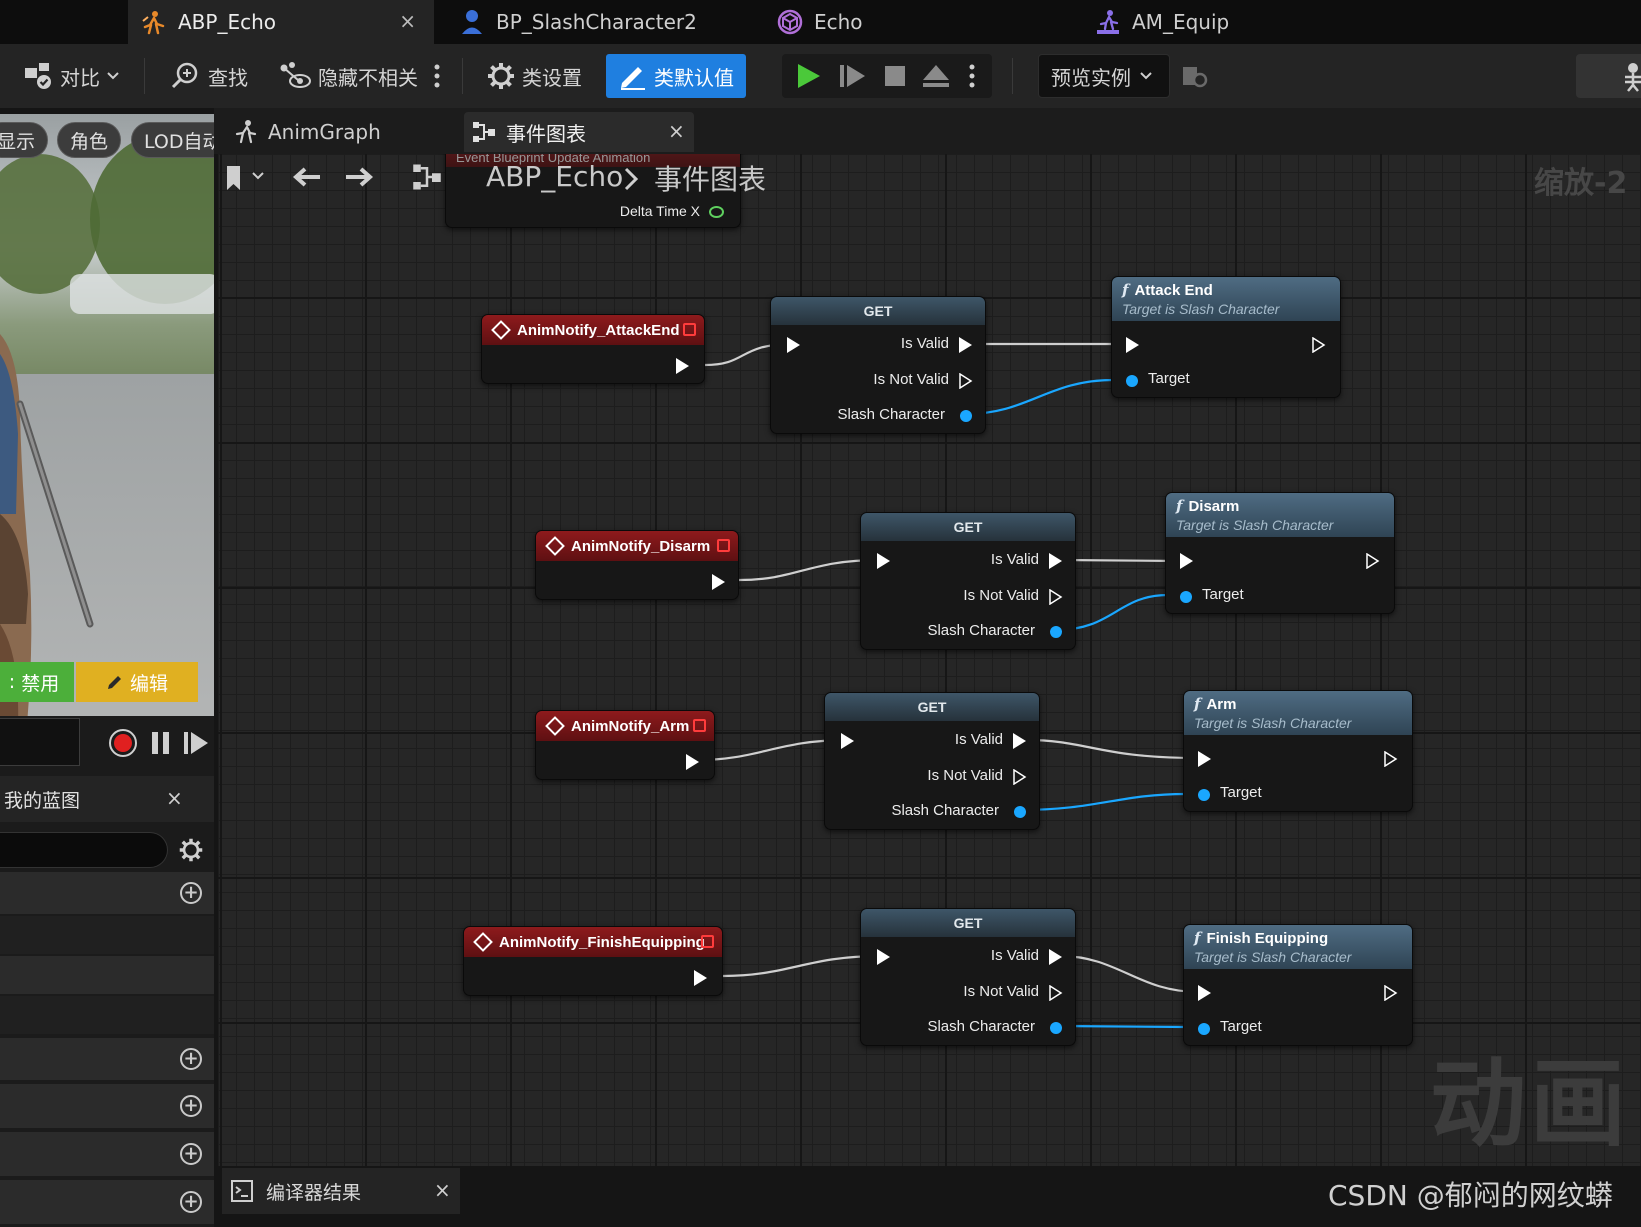 The width and height of the screenshot is (1641, 1227). What do you see at coordinates (107, 799) in the screenshot?
I see `my-blueprint-tab: 我的蓝图 ×` at bounding box center [107, 799].